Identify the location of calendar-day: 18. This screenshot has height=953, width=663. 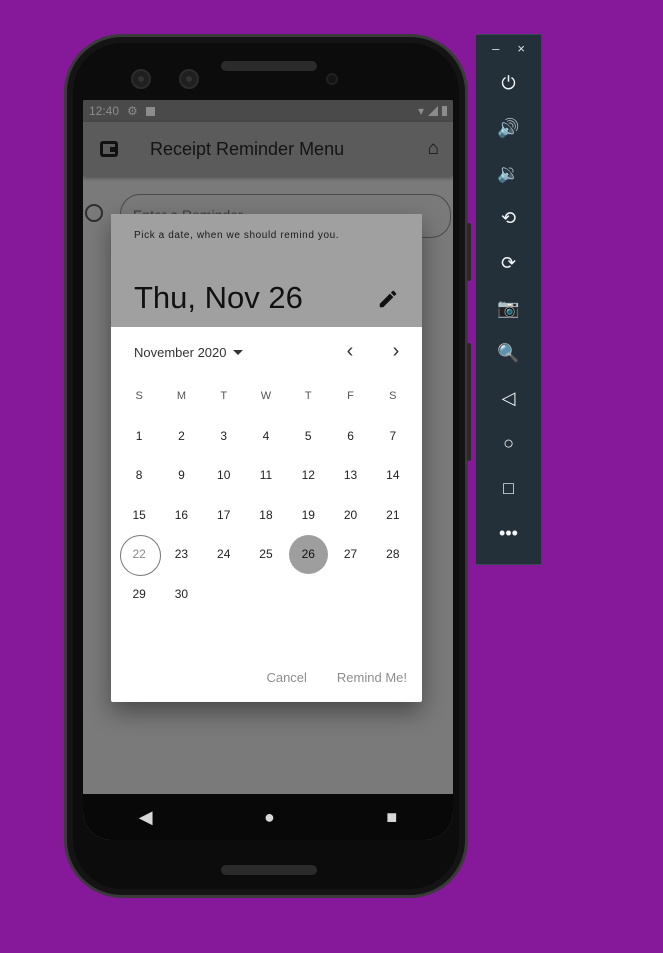
(266, 516).